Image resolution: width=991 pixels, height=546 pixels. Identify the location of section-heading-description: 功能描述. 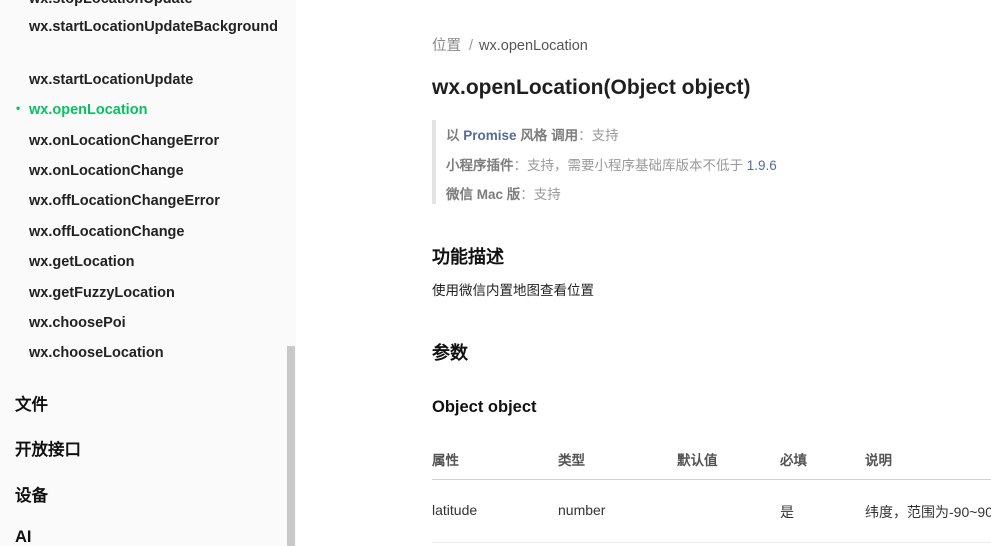
(468, 257).